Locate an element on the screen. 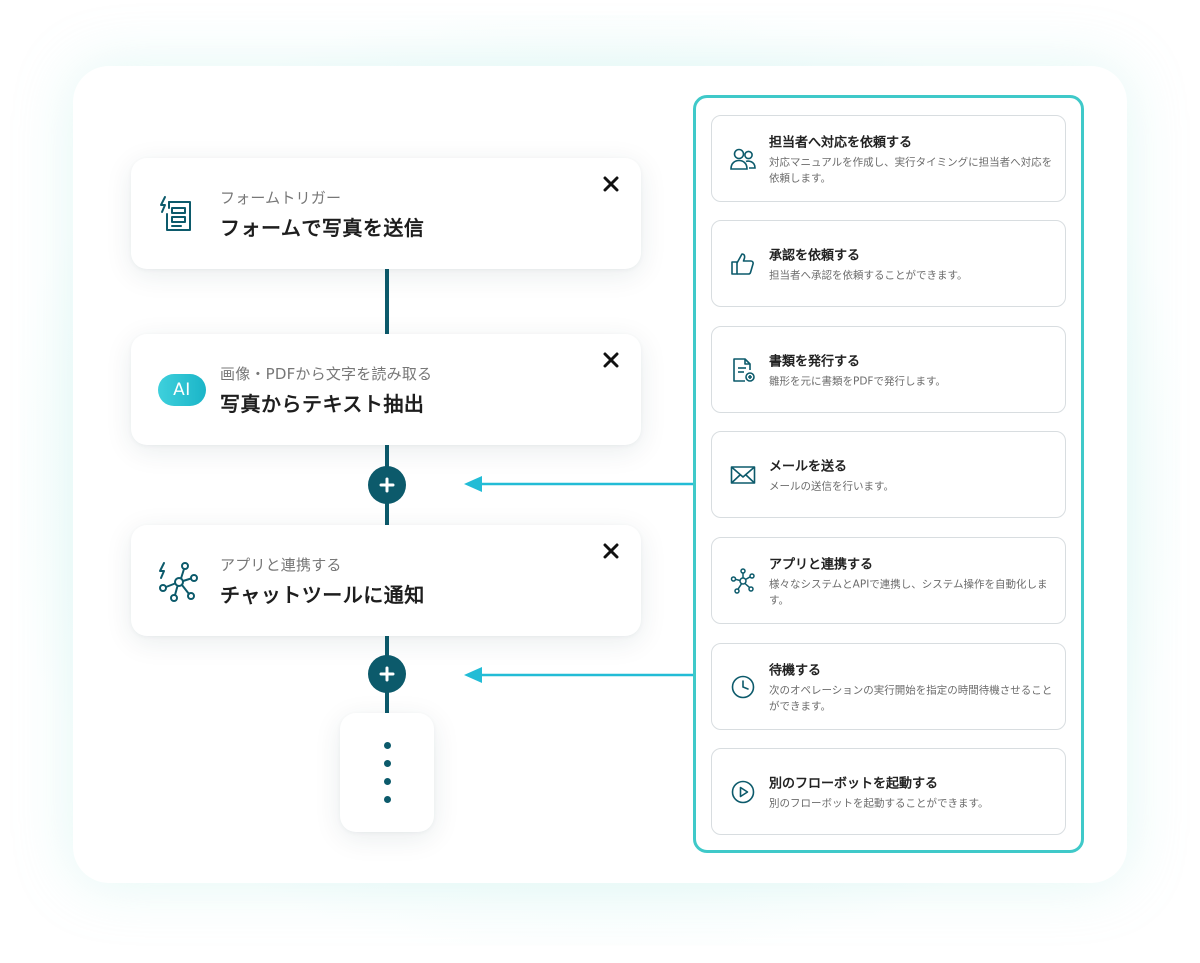  flow-step-form-trigger: フォームトリガー フォームで写真を送信 is located at coordinates (386, 213).